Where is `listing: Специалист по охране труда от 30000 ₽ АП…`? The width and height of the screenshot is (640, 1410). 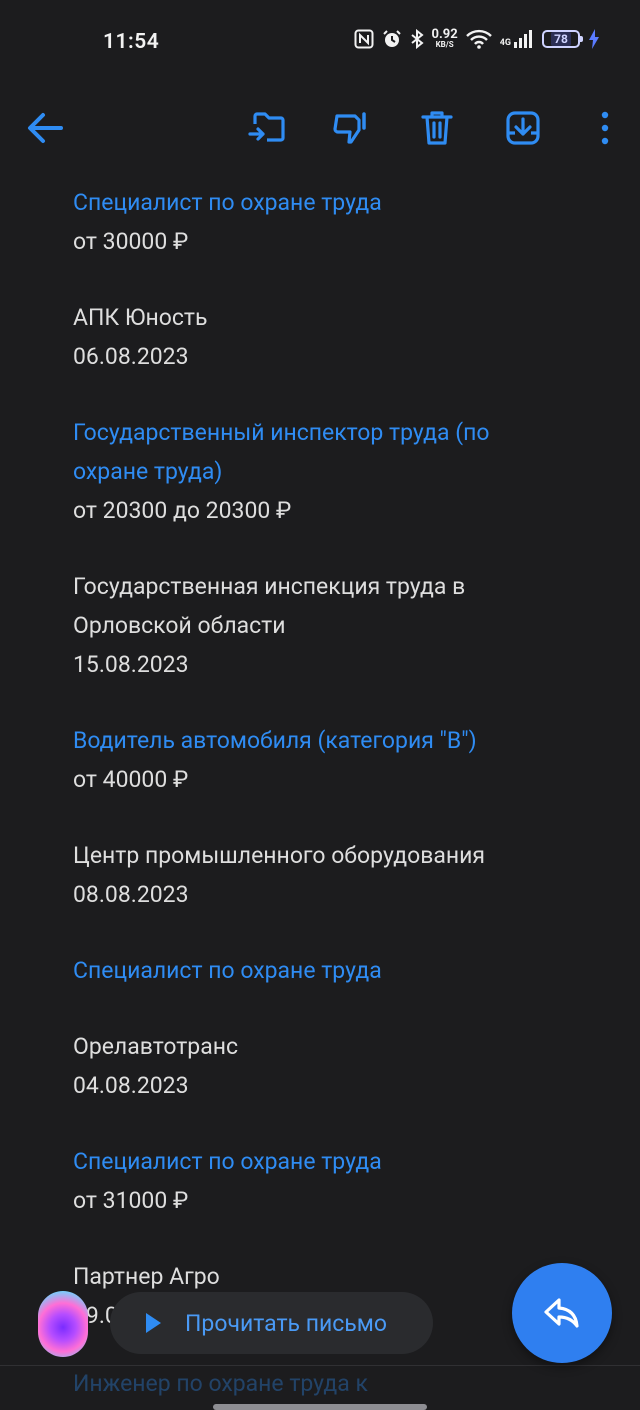 listing: Специалист по охране труда от 30000 ₽ АП… is located at coordinates (333, 298).